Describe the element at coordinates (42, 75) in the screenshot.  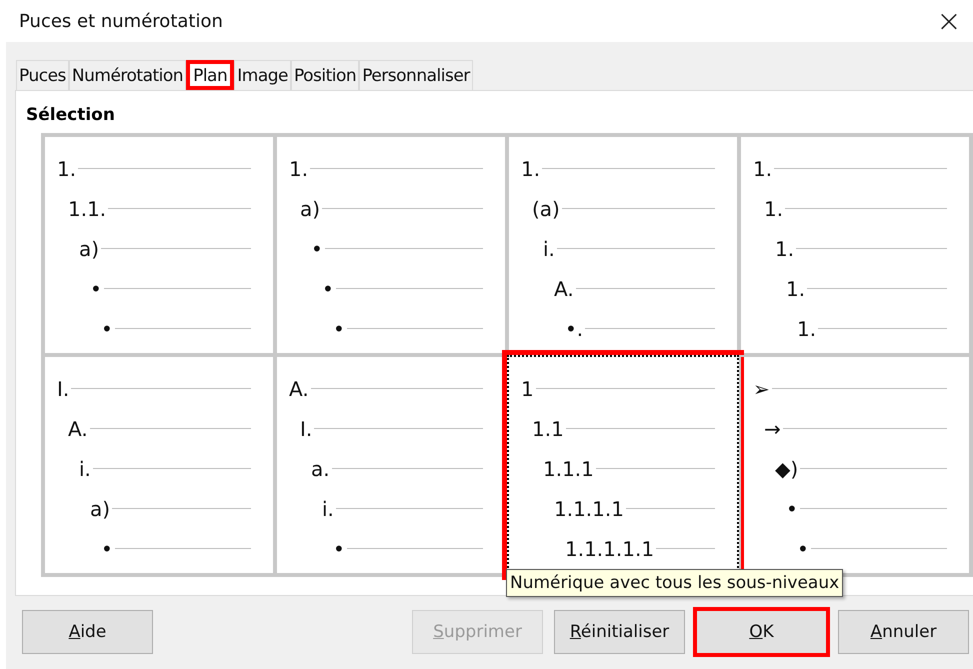
I see `tab: Puces` at that location.